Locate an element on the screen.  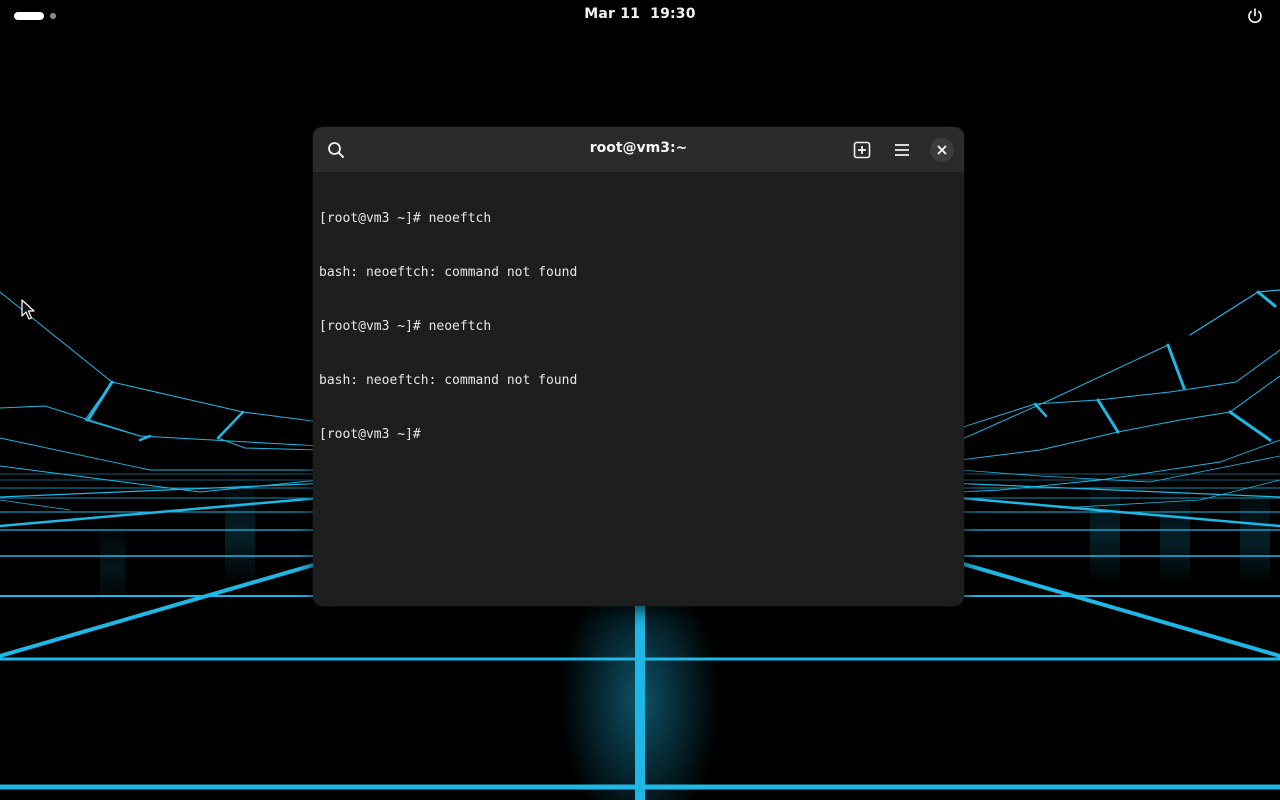
new-tab-button is located at coordinates (862, 150).